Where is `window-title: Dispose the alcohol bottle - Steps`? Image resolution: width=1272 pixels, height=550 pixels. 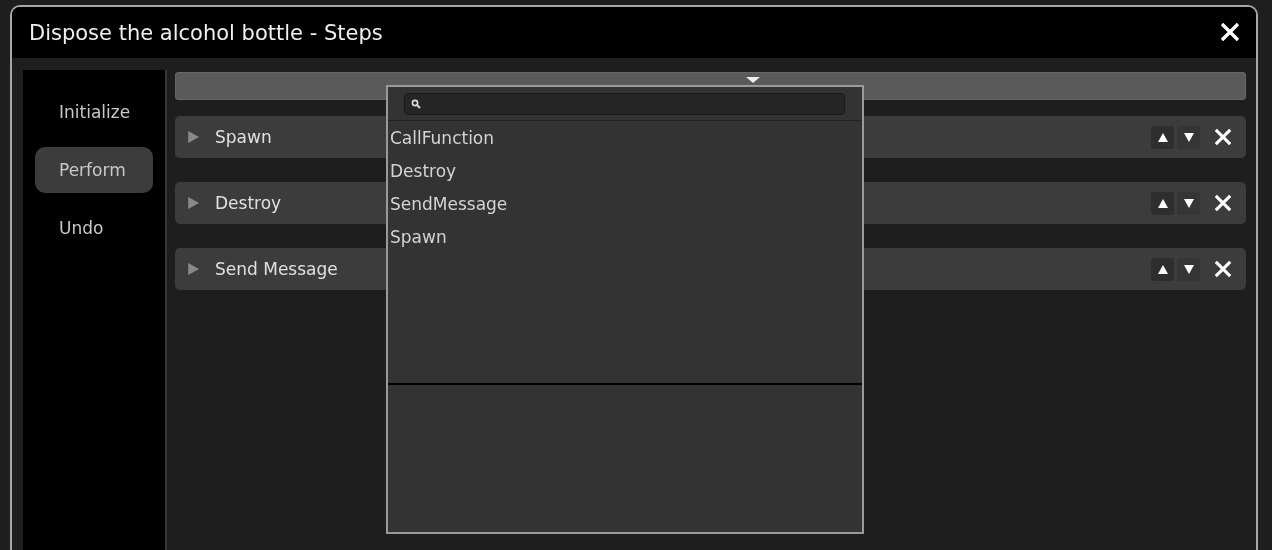
window-title: Dispose the alcohol bottle - Steps is located at coordinates (206, 32).